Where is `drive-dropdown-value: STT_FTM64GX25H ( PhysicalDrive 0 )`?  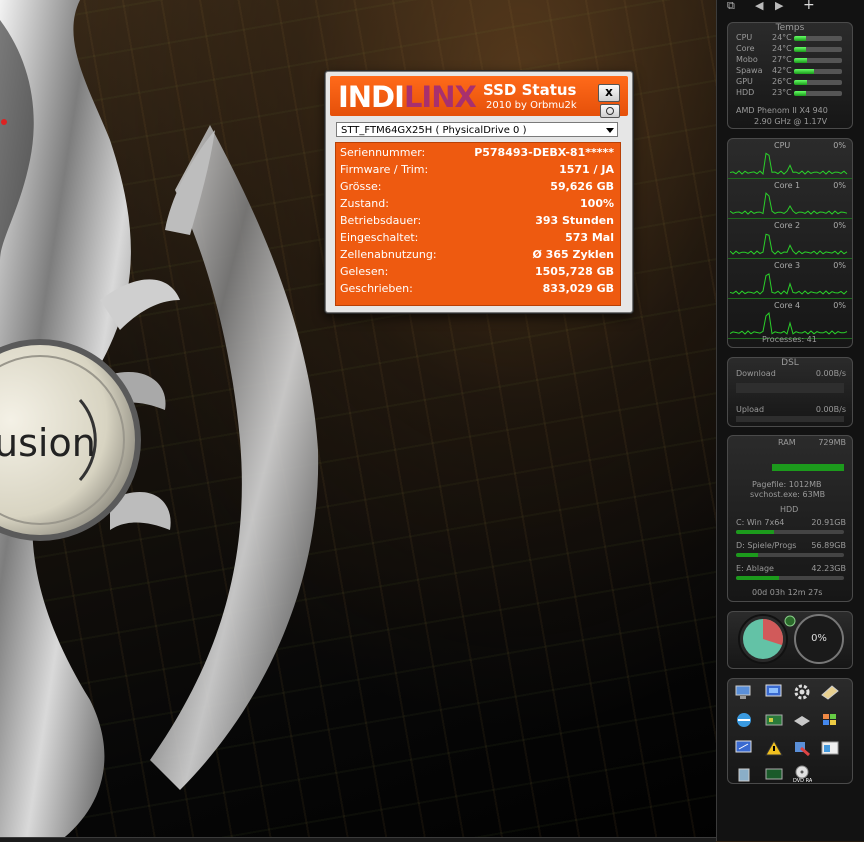
drive-dropdown-value: STT_FTM64GX25H ( PhysicalDrive 0 ) is located at coordinates (434, 130).